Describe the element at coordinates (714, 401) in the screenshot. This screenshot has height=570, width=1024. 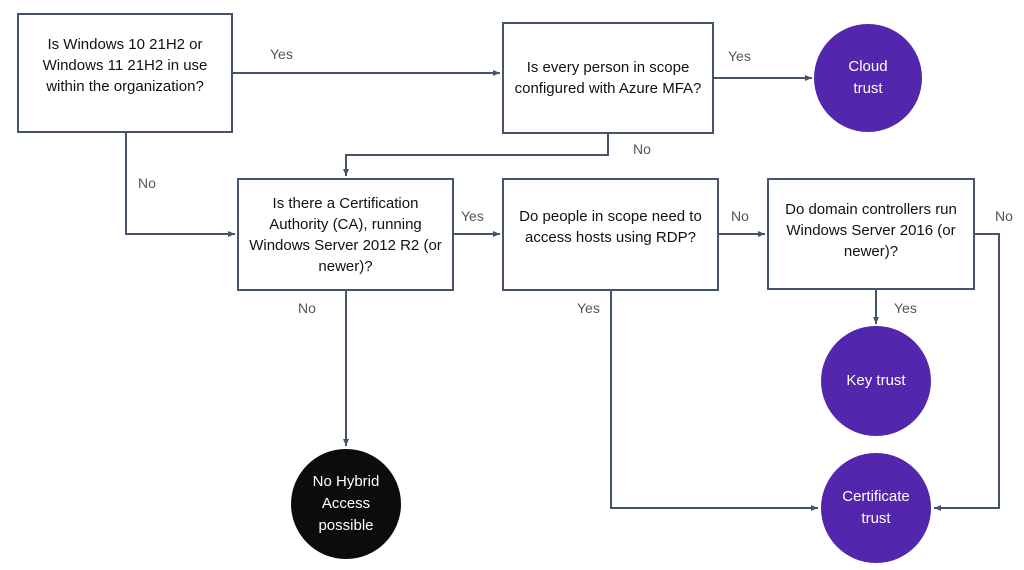
I see `edge-q4-yes` at that location.